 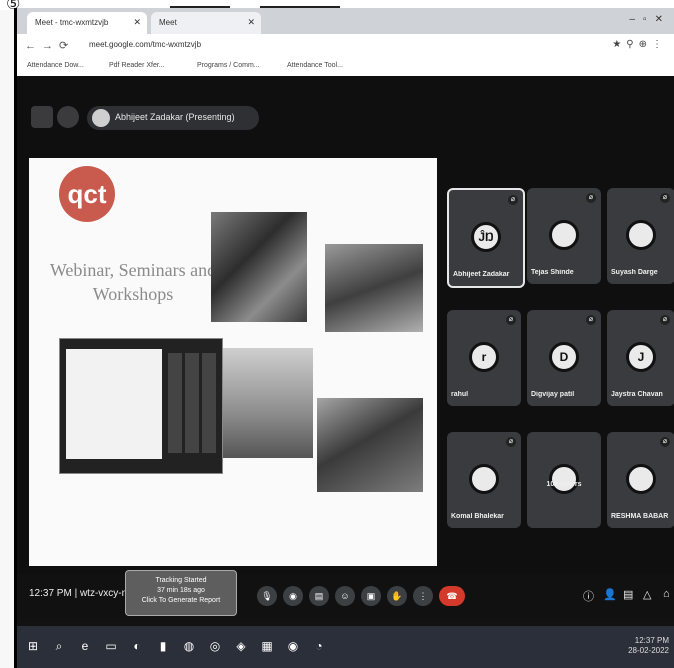 What do you see at coordinates (42, 117) in the screenshot?
I see `meeting-chip-icon` at bounding box center [42, 117].